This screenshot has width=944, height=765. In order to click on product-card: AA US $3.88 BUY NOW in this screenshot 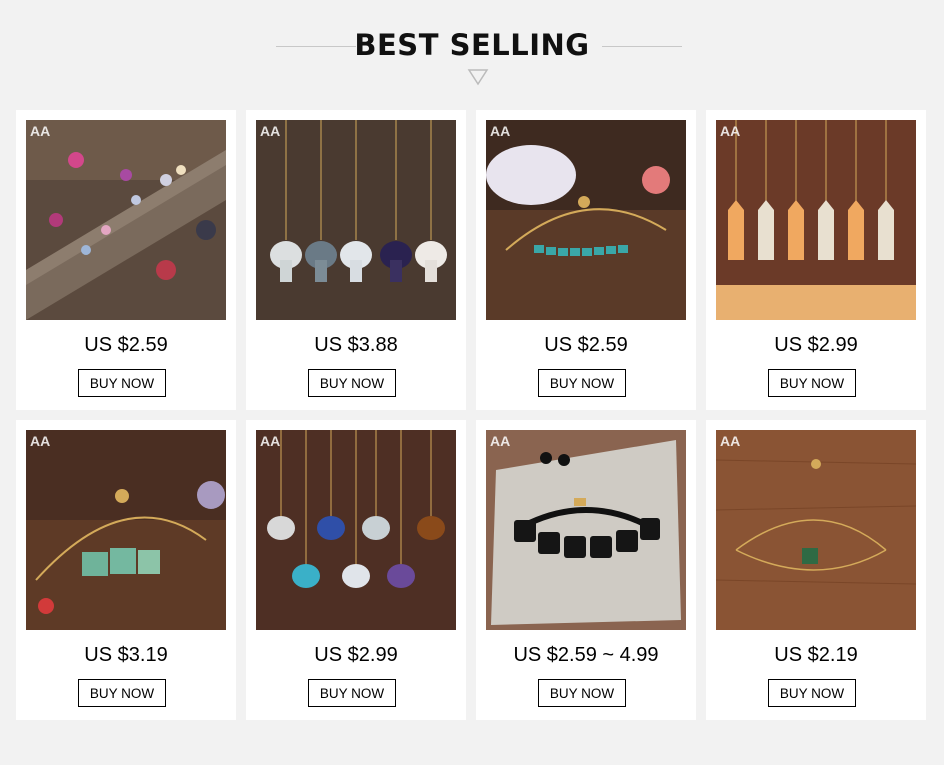, I will do `click(356, 260)`.